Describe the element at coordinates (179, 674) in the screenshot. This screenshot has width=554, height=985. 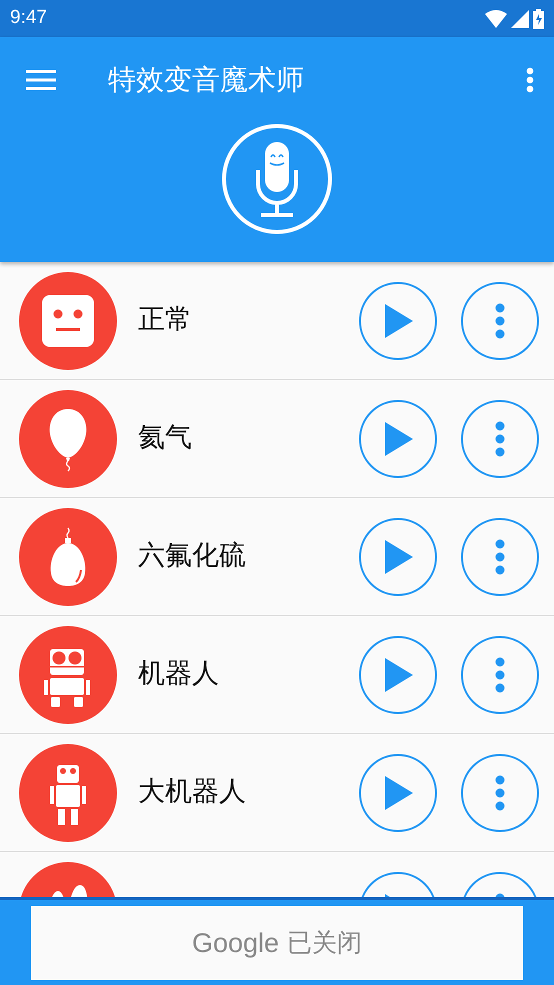
I see `effect-name: 机器人` at that location.